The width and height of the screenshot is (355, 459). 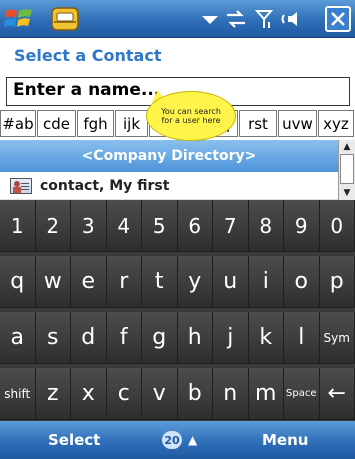 What do you see at coordinates (236, 19) in the screenshot?
I see `data-sync-icon` at bounding box center [236, 19].